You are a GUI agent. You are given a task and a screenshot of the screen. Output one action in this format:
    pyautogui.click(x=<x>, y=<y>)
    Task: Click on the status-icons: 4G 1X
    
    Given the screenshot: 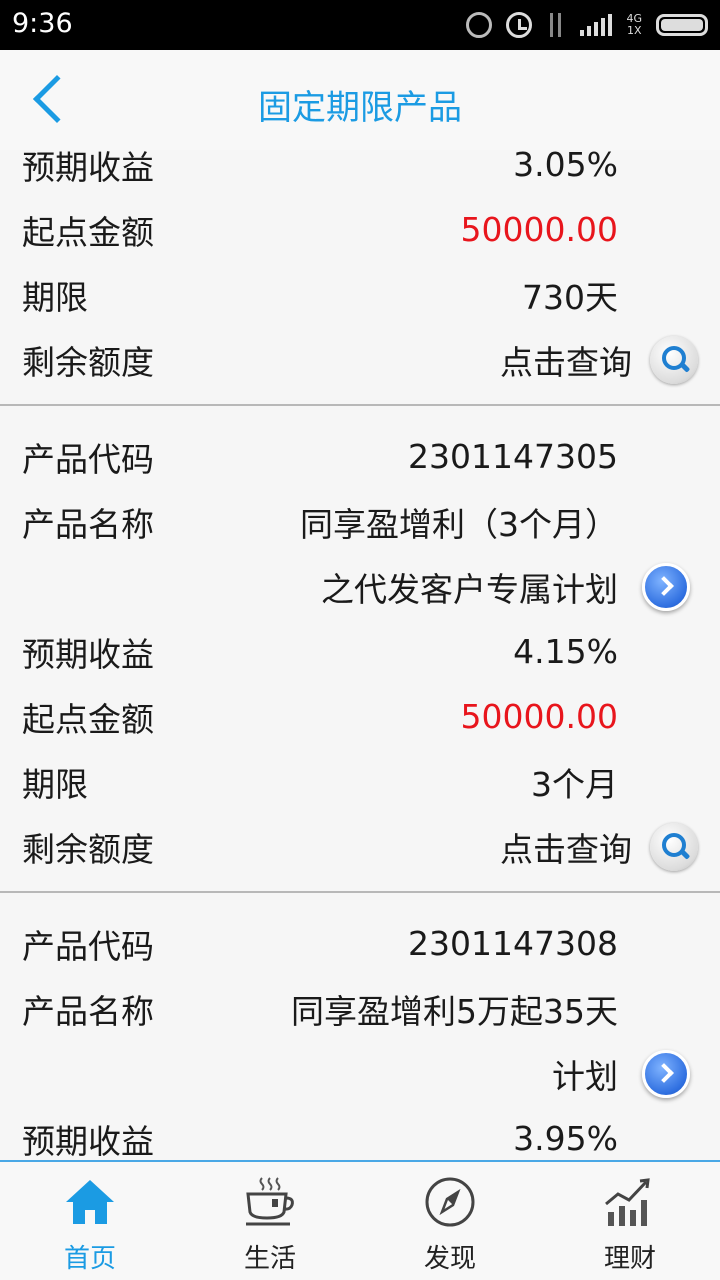 What is the action you would take?
    pyautogui.click(x=587, y=25)
    